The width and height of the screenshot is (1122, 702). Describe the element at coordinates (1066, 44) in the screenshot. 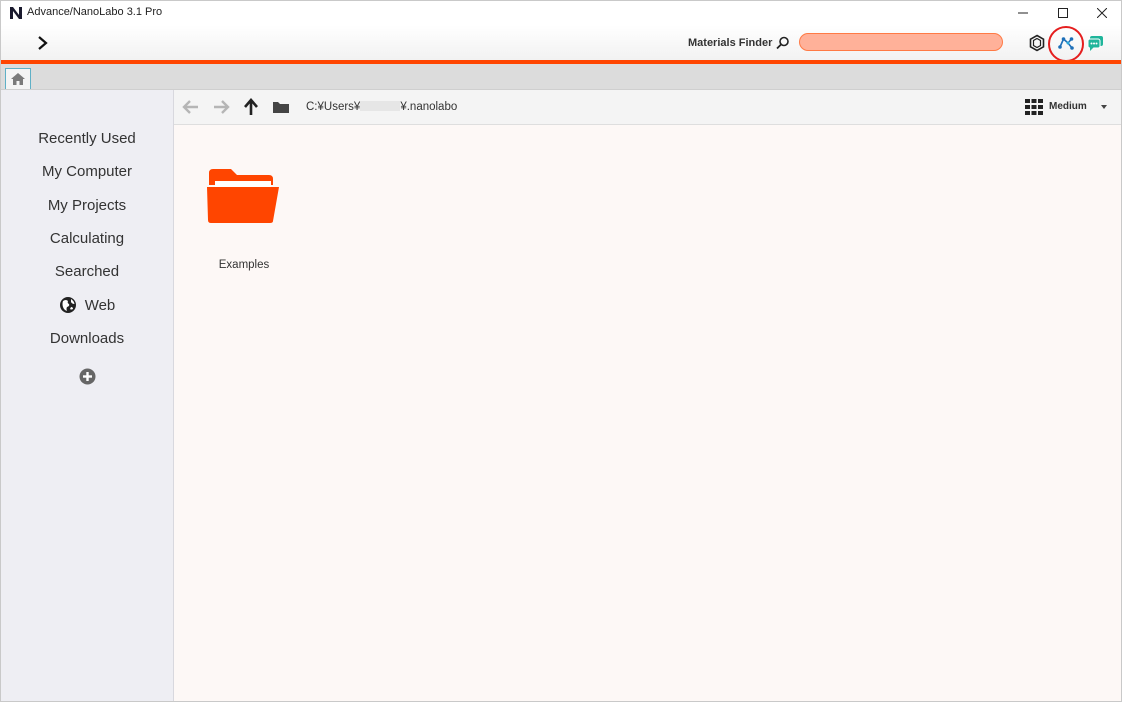

I see `highlight-circle` at that location.